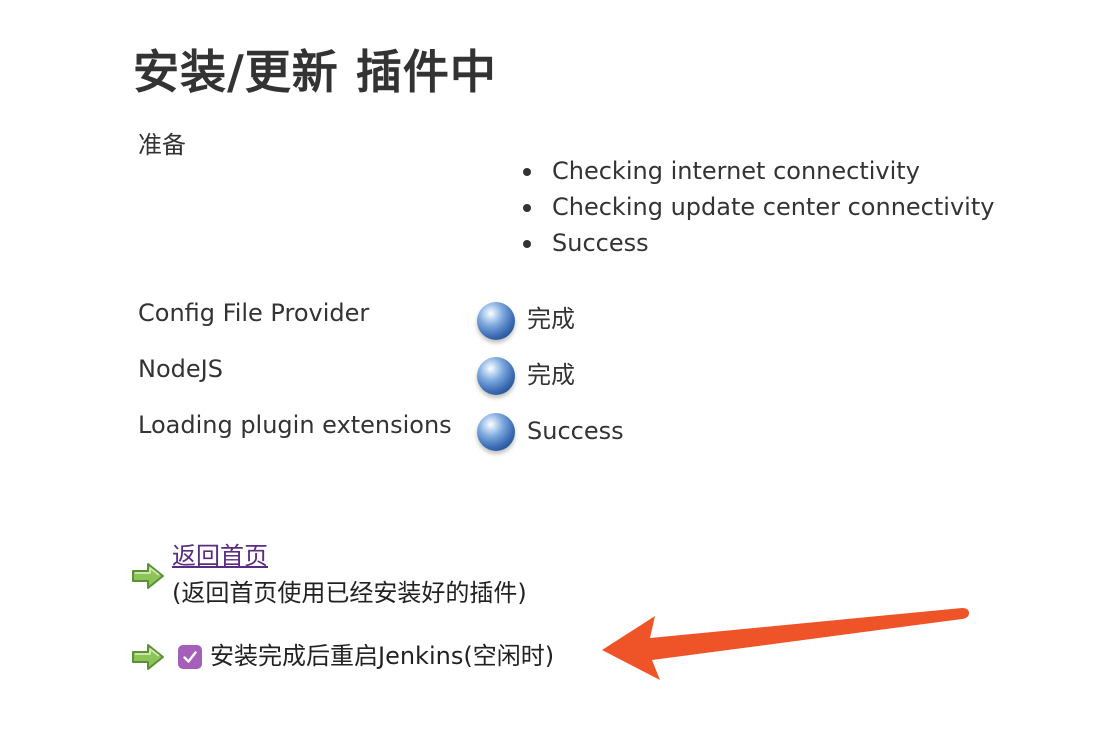 The width and height of the screenshot is (1108, 746). I want to click on home-link: 返回首页, so click(220, 556).